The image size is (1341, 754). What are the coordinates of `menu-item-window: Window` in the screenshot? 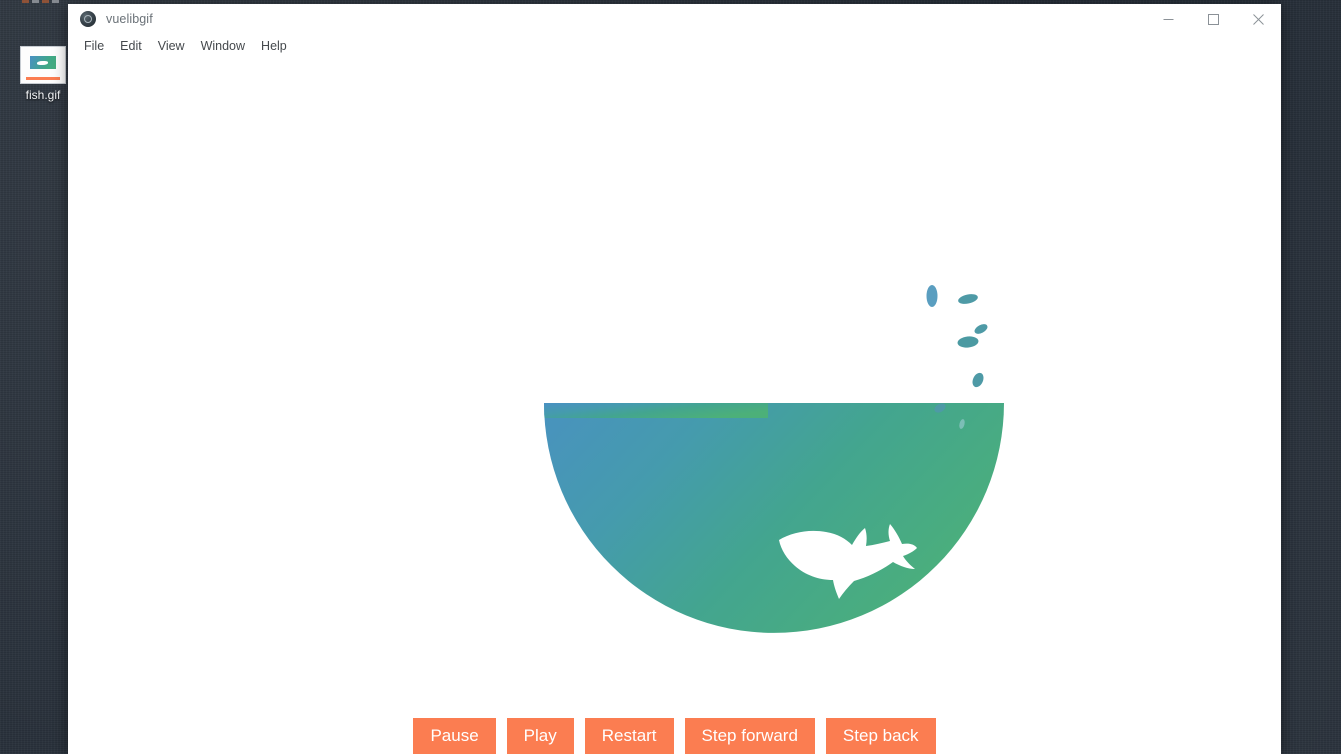 It's located at (223, 46).